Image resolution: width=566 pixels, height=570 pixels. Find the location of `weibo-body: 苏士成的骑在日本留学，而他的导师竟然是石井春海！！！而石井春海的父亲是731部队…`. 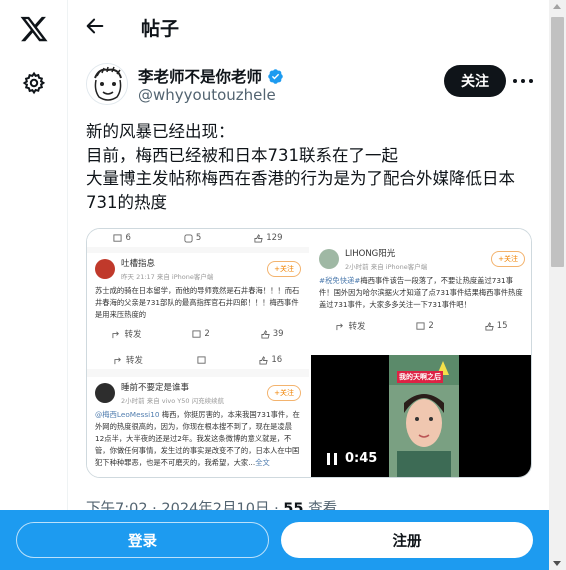

weibo-body: 苏士成的骑在日本留学，而他的导师竟然是石井春海！！！而石井春海的父亲是731部队… is located at coordinates (197, 302).